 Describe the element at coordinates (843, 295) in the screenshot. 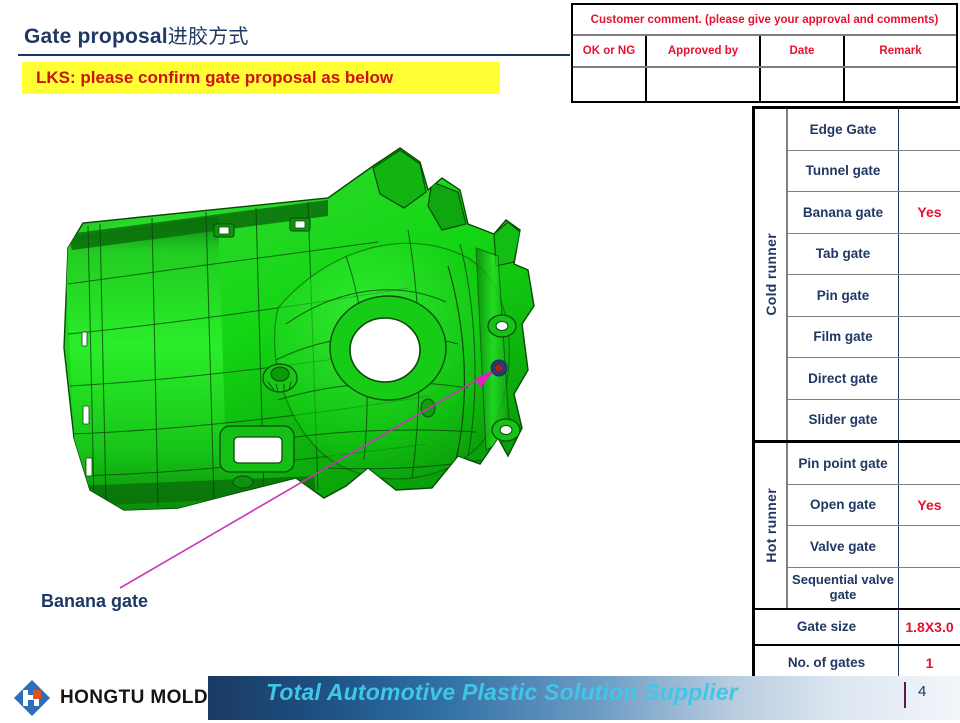

I see `gate-name-pin: Pin gate` at that location.